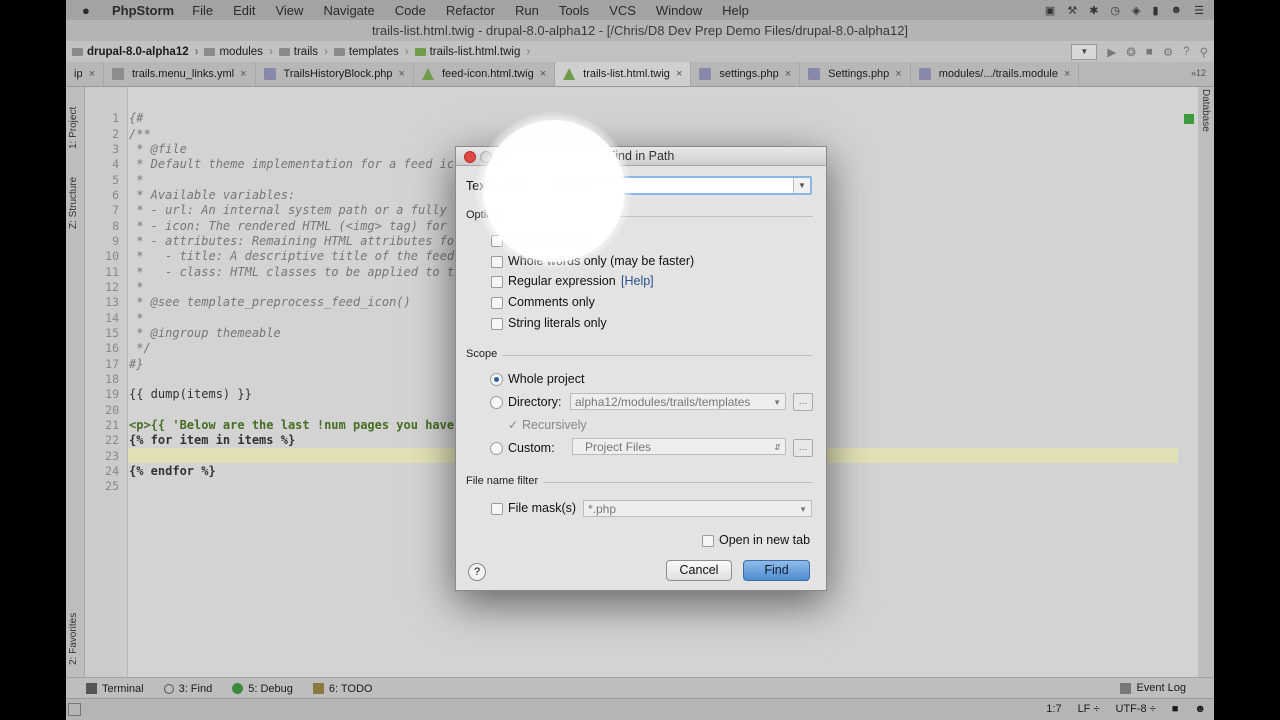 This screenshot has width=1280, height=720. What do you see at coordinates (1153, 688) in the screenshot?
I see `event-log-tool: Event Log` at bounding box center [1153, 688].